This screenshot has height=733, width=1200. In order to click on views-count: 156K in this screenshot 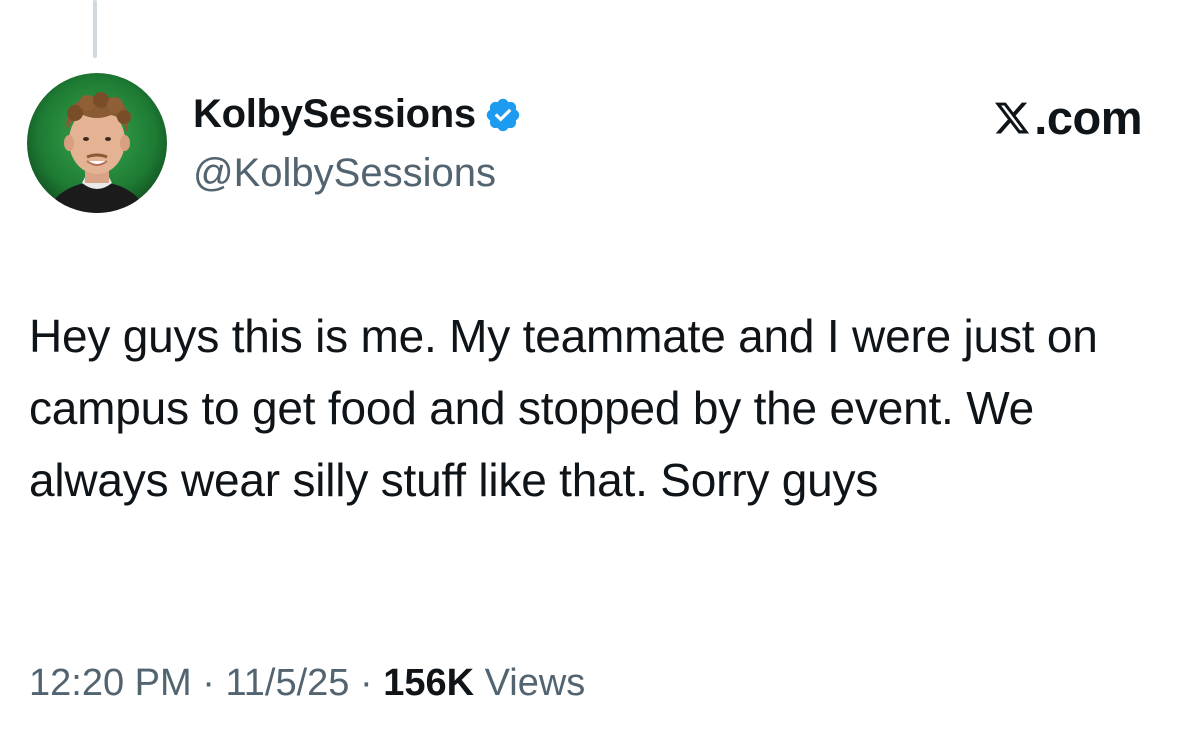, I will do `click(429, 683)`.